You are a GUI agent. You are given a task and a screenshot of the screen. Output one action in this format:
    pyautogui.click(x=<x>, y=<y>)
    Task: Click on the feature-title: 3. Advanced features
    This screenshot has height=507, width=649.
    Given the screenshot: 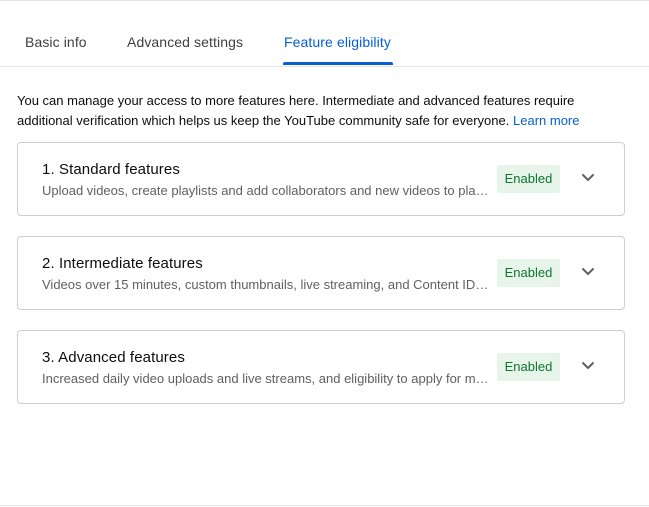 What is the action you would take?
    pyautogui.click(x=113, y=357)
    